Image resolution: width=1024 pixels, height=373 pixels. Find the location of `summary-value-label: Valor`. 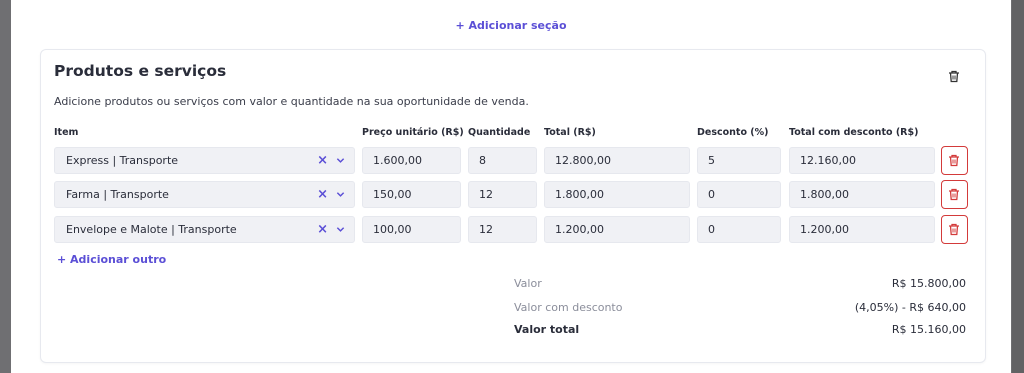

summary-value-label: Valor is located at coordinates (528, 283).